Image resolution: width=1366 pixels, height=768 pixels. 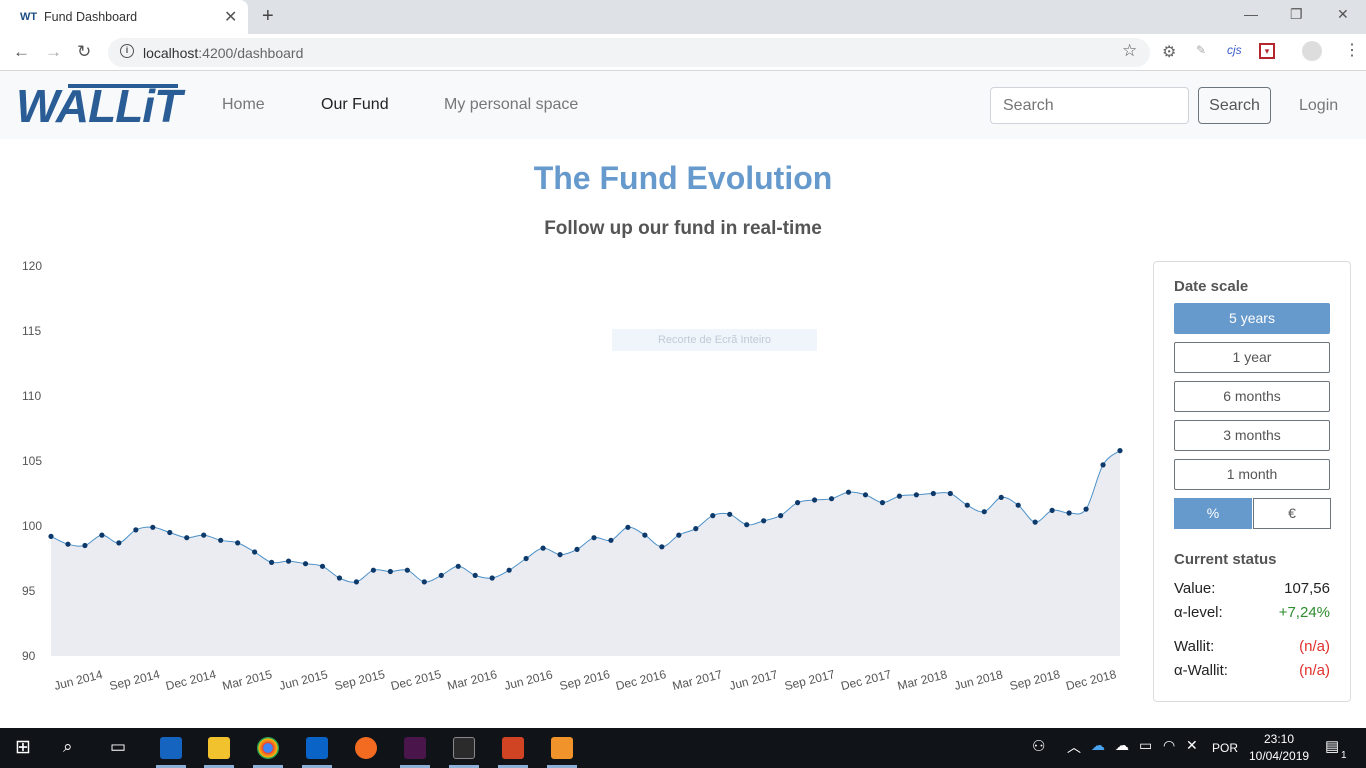 What do you see at coordinates (415, 748) in the screenshot?
I see `slack-icon` at bounding box center [415, 748].